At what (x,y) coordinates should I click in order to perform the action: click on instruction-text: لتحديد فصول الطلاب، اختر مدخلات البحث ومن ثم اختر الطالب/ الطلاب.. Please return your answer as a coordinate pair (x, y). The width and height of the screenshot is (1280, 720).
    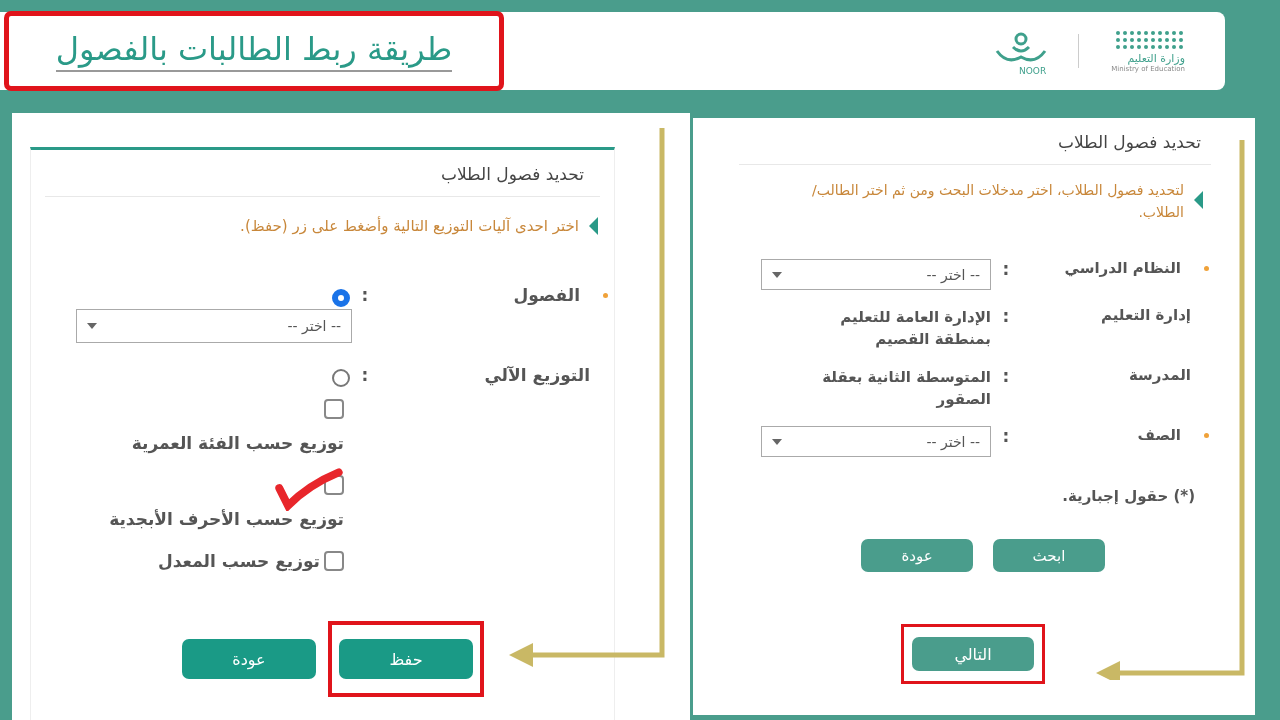
    Looking at the image, I should click on (997, 201).